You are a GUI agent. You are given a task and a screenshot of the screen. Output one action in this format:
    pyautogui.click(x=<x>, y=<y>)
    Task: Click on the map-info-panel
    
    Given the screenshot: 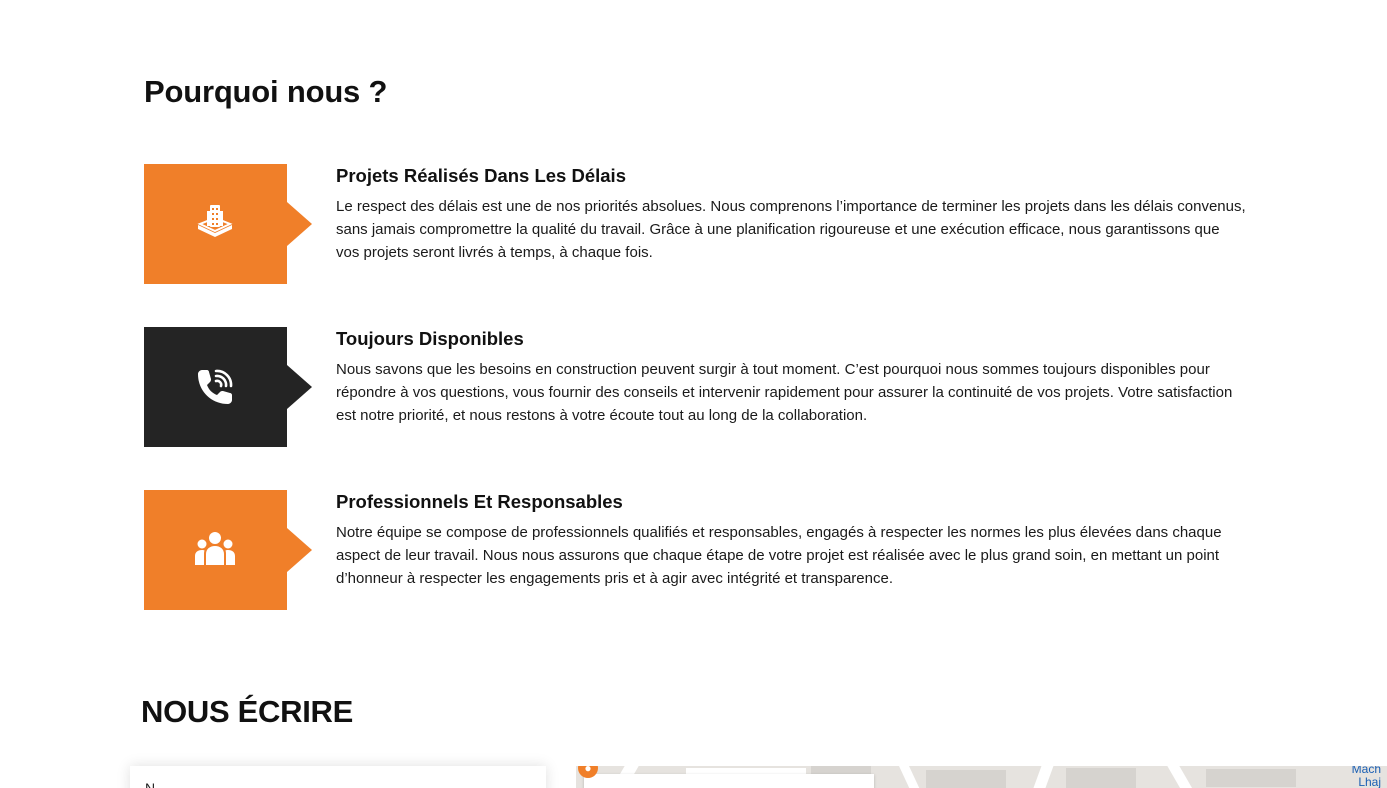 What is the action you would take?
    pyautogui.click(x=729, y=781)
    